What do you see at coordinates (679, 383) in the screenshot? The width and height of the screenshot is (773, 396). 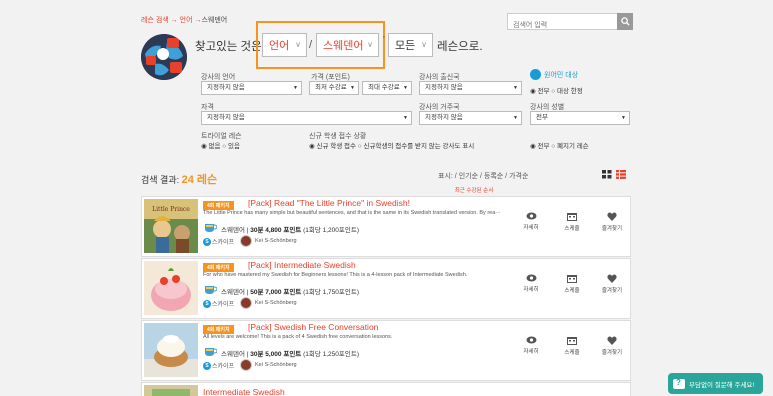 I see `question-chat-icon` at bounding box center [679, 383].